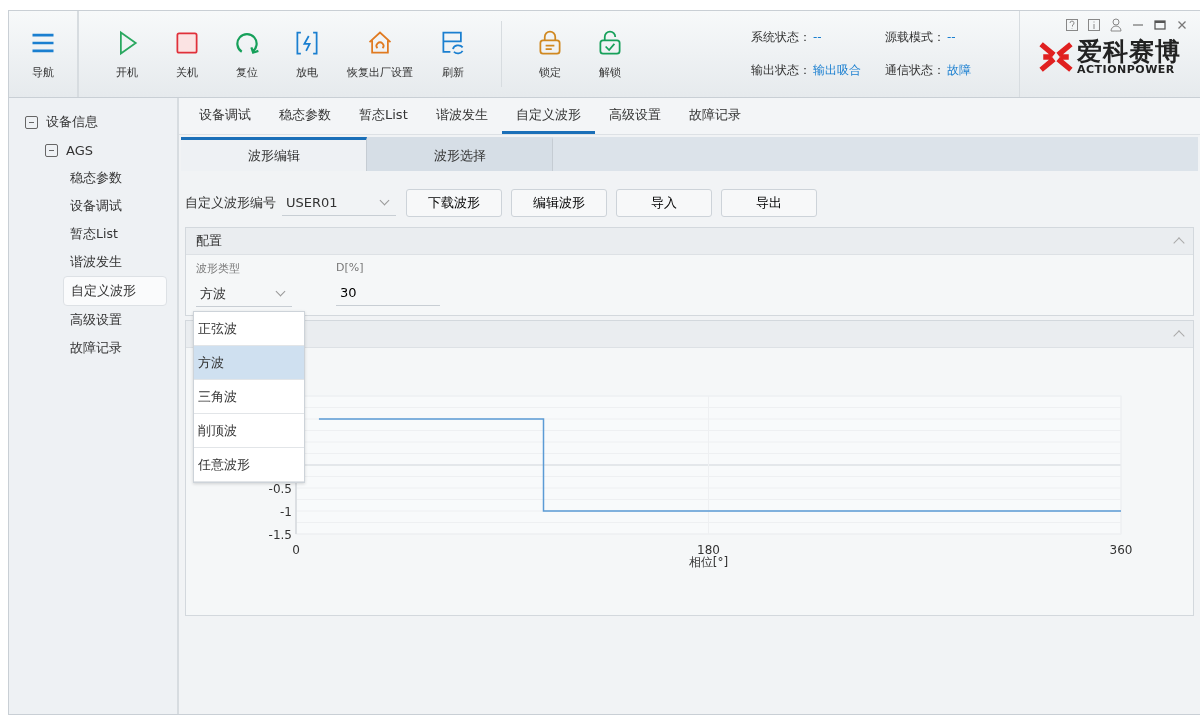 The width and height of the screenshot is (1200, 715). What do you see at coordinates (115, 206) in the screenshot?
I see `tree-item: 设备调试` at bounding box center [115, 206].